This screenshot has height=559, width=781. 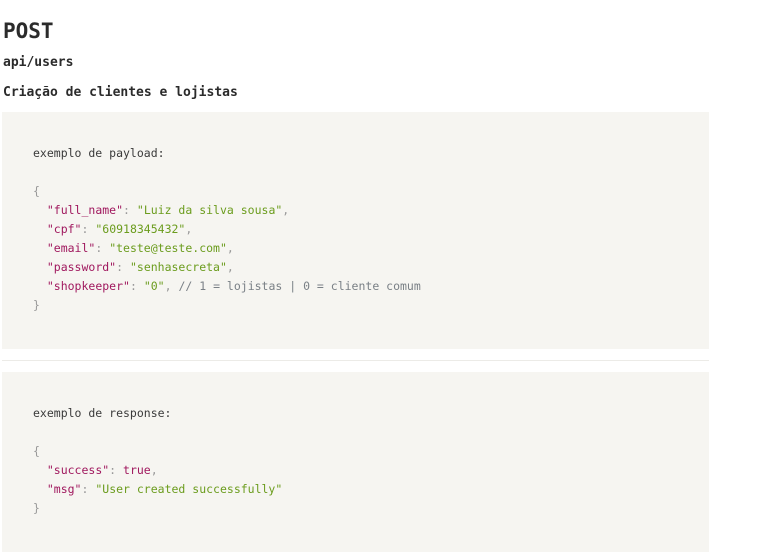 I want to click on response-label: exemplo de response:, so click(x=102, y=413).